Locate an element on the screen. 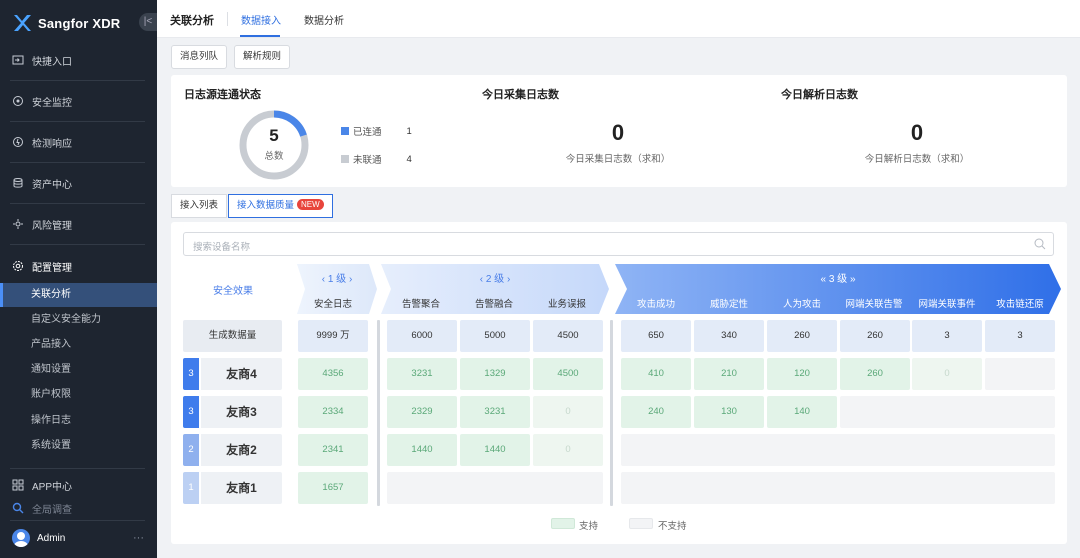  col-human-attack: 人为攻击 is located at coordinates (801, 304).